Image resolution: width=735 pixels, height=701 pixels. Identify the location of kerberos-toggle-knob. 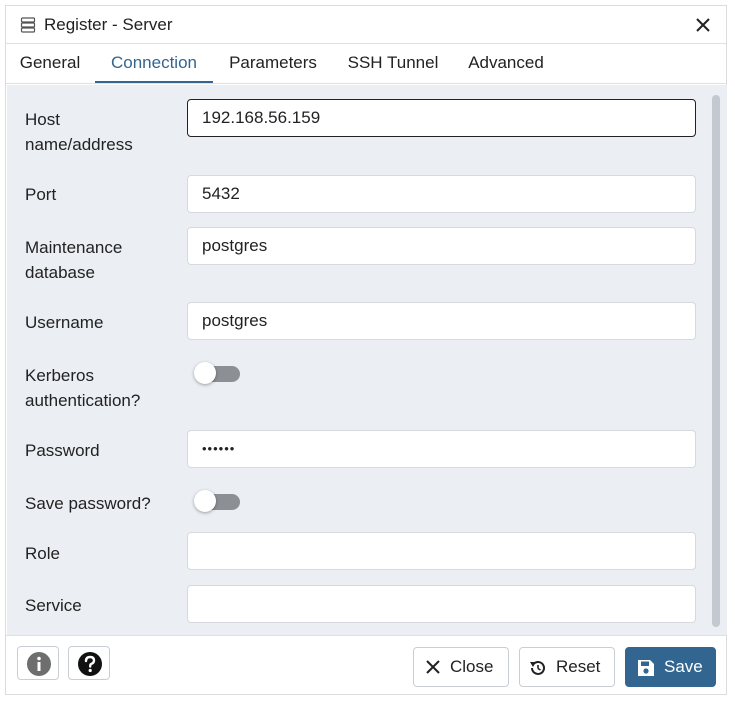
(205, 373).